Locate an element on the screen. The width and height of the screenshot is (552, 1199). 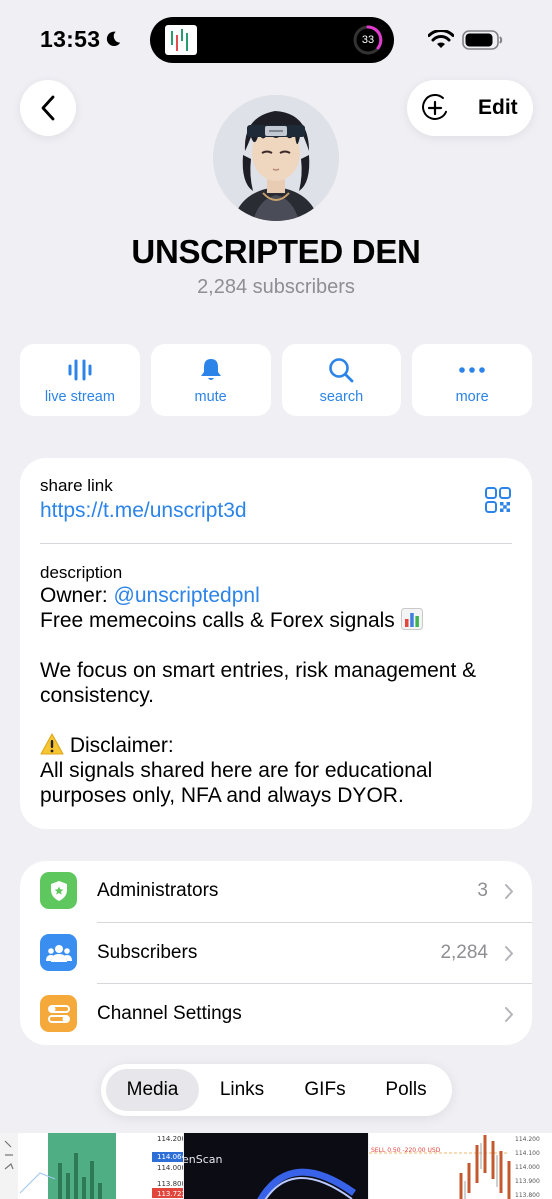
add-story-icon is located at coordinates (435, 108).